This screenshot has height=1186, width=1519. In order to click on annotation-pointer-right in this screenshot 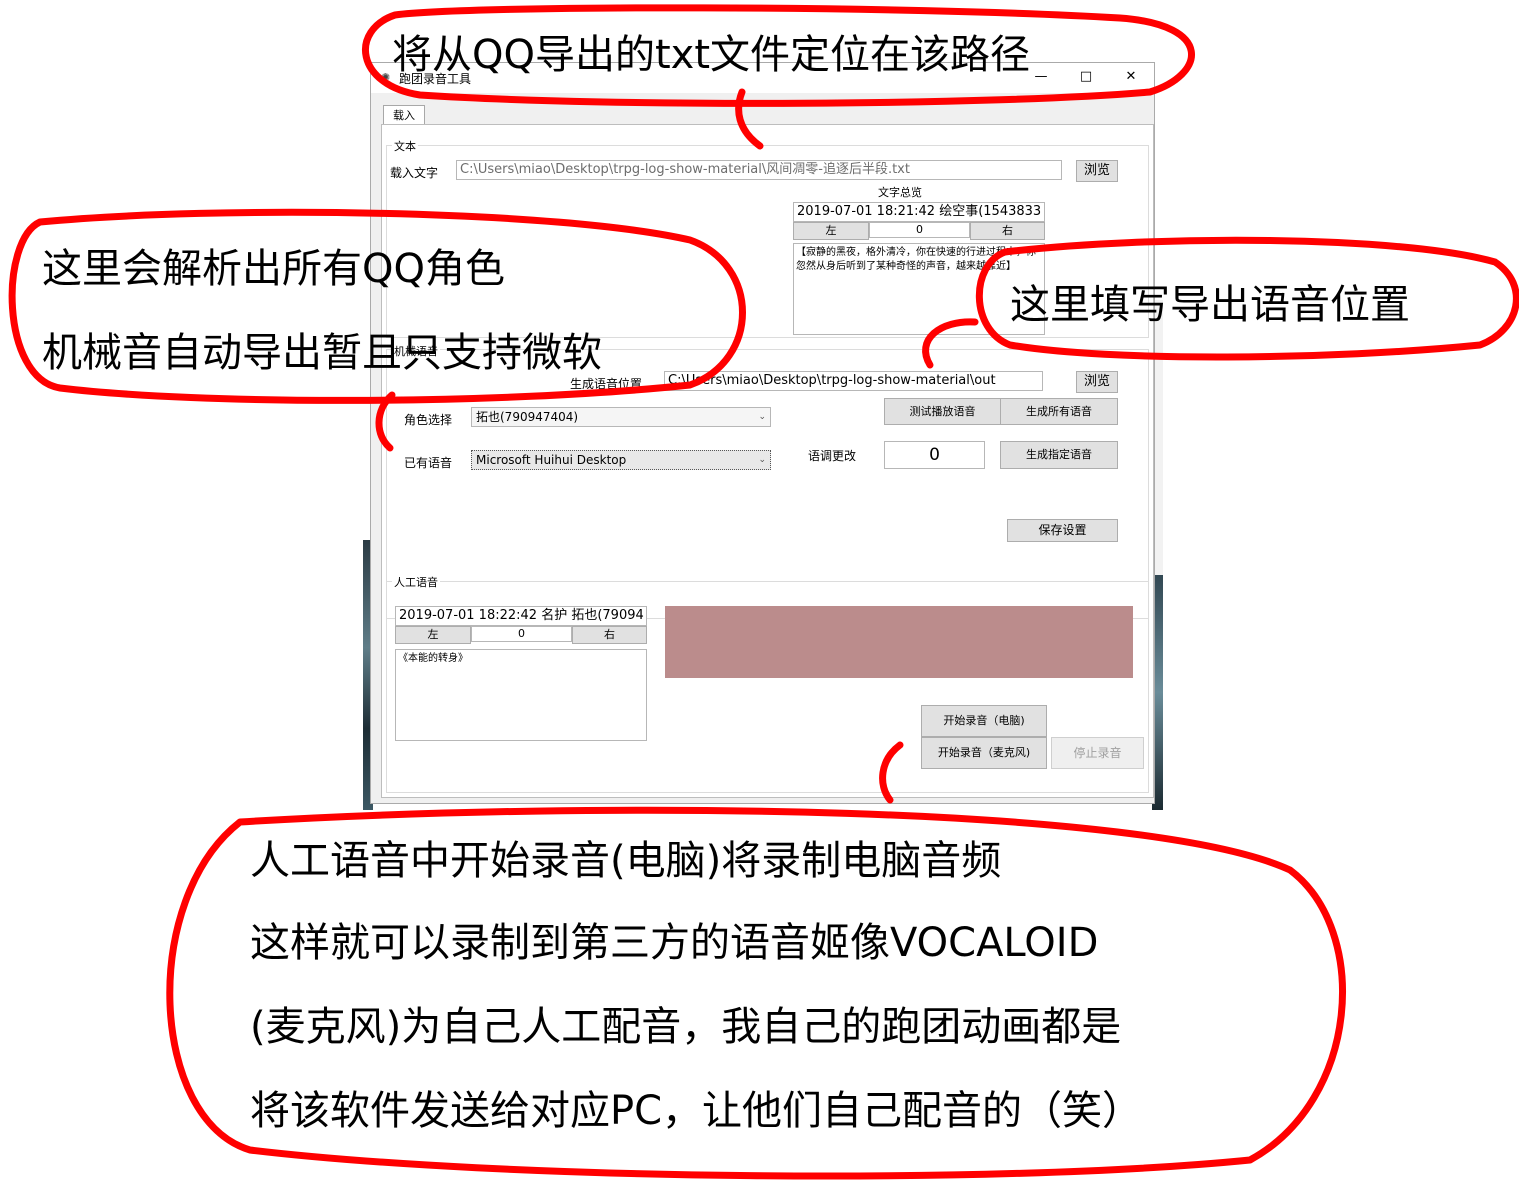, I will do `click(950, 343)`.